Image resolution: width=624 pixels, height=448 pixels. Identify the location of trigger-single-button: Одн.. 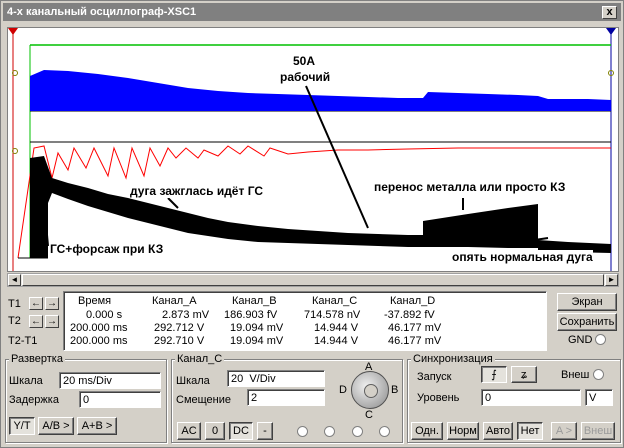
(427, 431).